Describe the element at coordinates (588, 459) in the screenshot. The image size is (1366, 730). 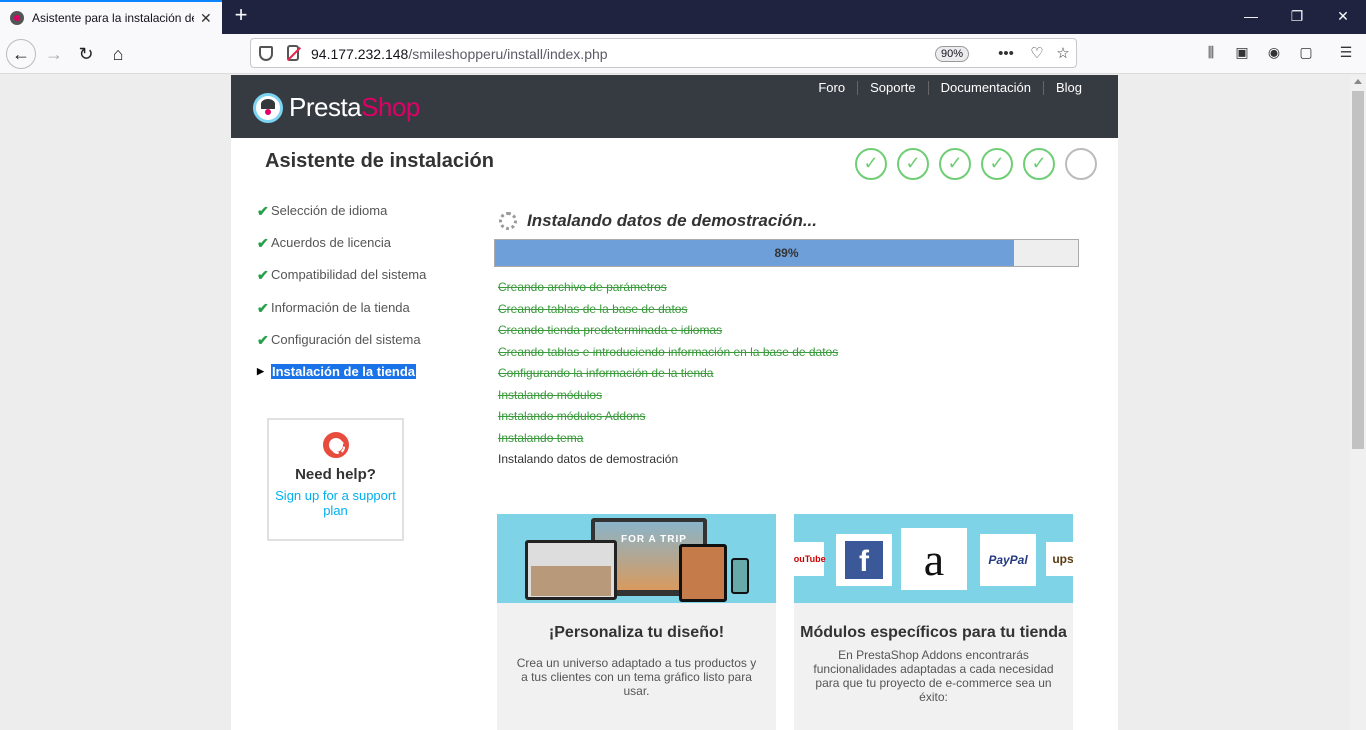
I see `task-item: Instalando datos de demostración` at that location.